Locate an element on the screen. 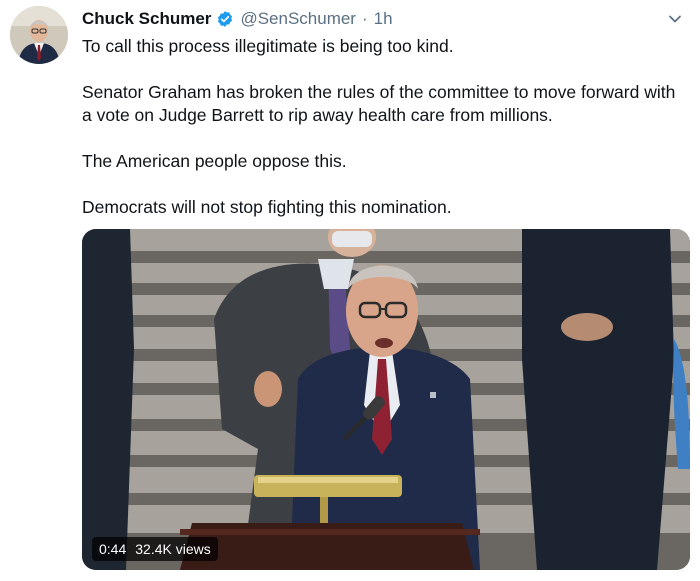 The image size is (700, 581). author-handle: @SenSchumer is located at coordinates (298, 19).